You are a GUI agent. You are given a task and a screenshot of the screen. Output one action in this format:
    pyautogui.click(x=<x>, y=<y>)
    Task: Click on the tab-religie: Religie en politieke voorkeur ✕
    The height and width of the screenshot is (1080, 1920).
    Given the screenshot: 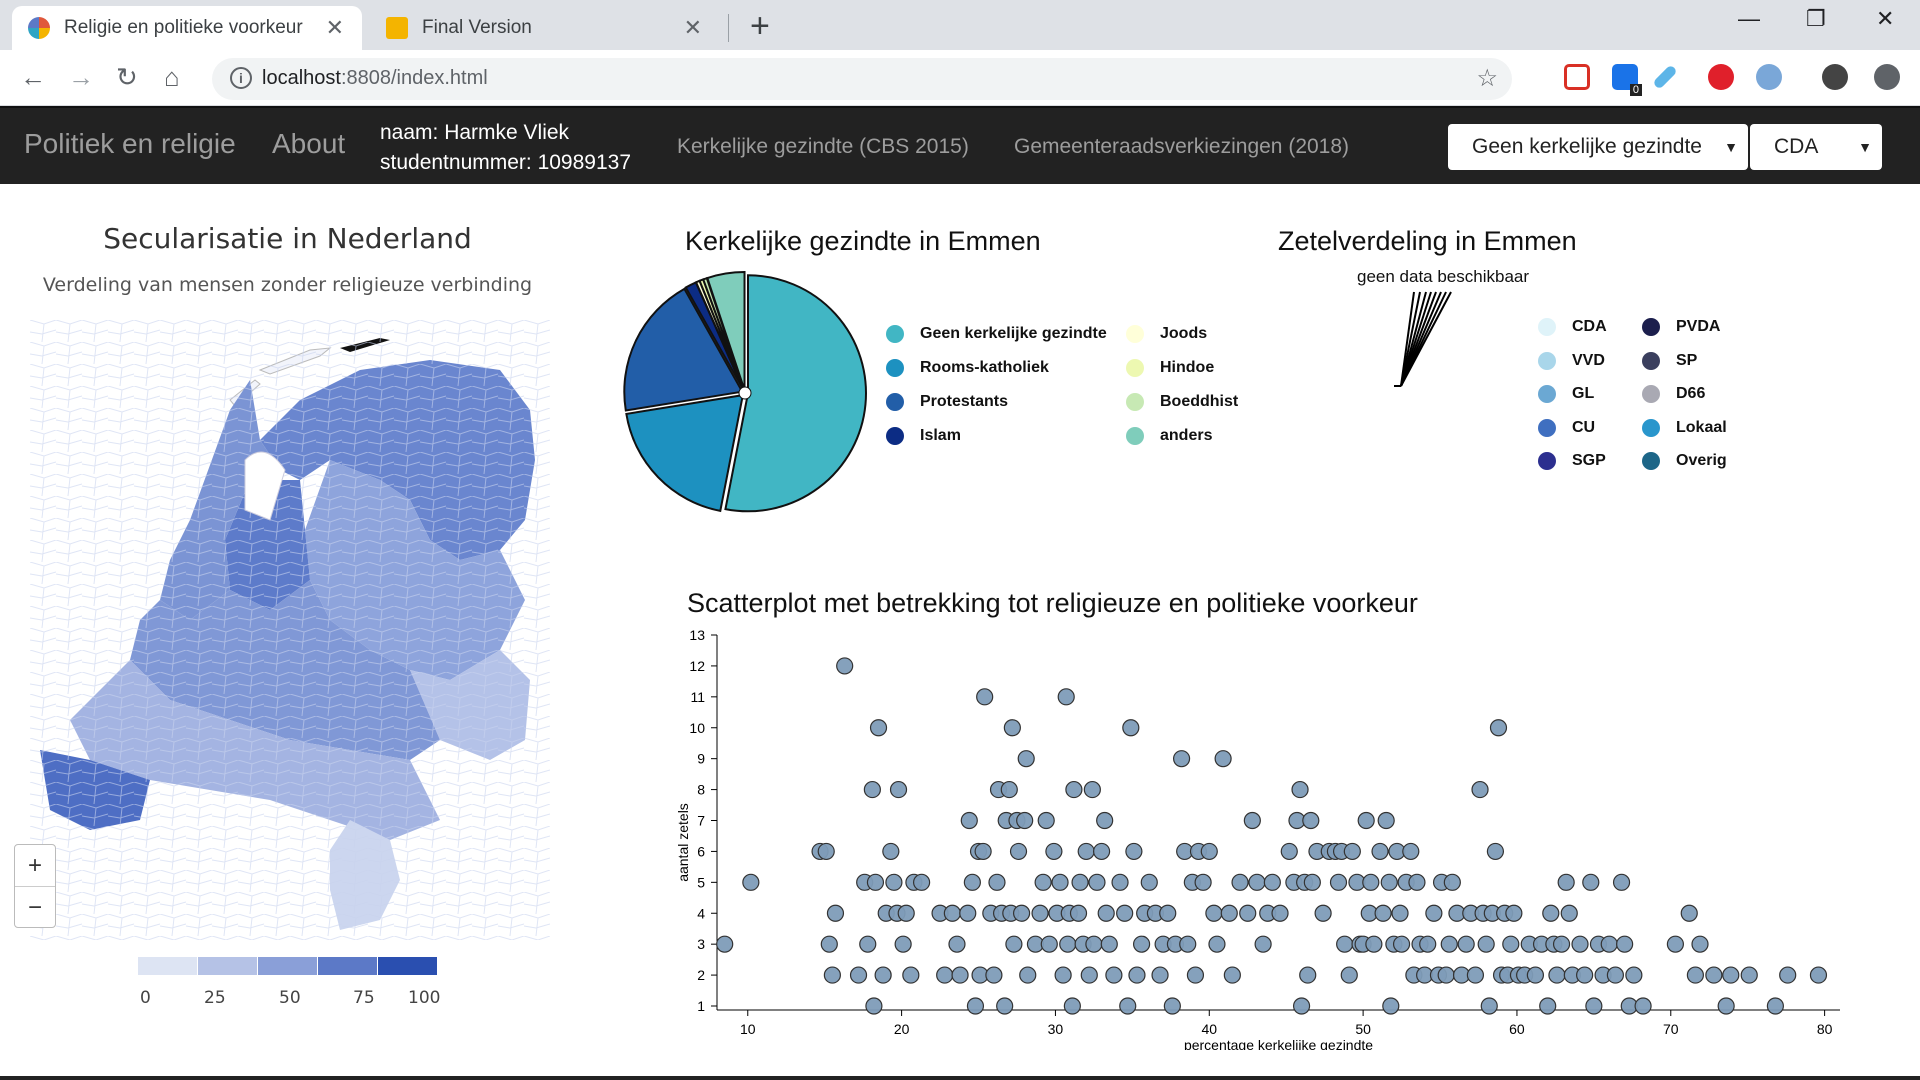 What is the action you would take?
    pyautogui.click(x=187, y=28)
    